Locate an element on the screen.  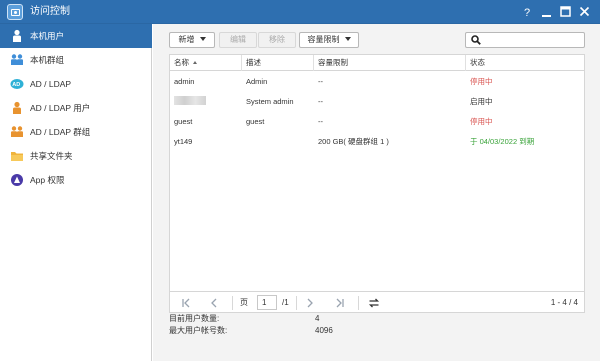
cell-name is located at coordinates (188, 102).